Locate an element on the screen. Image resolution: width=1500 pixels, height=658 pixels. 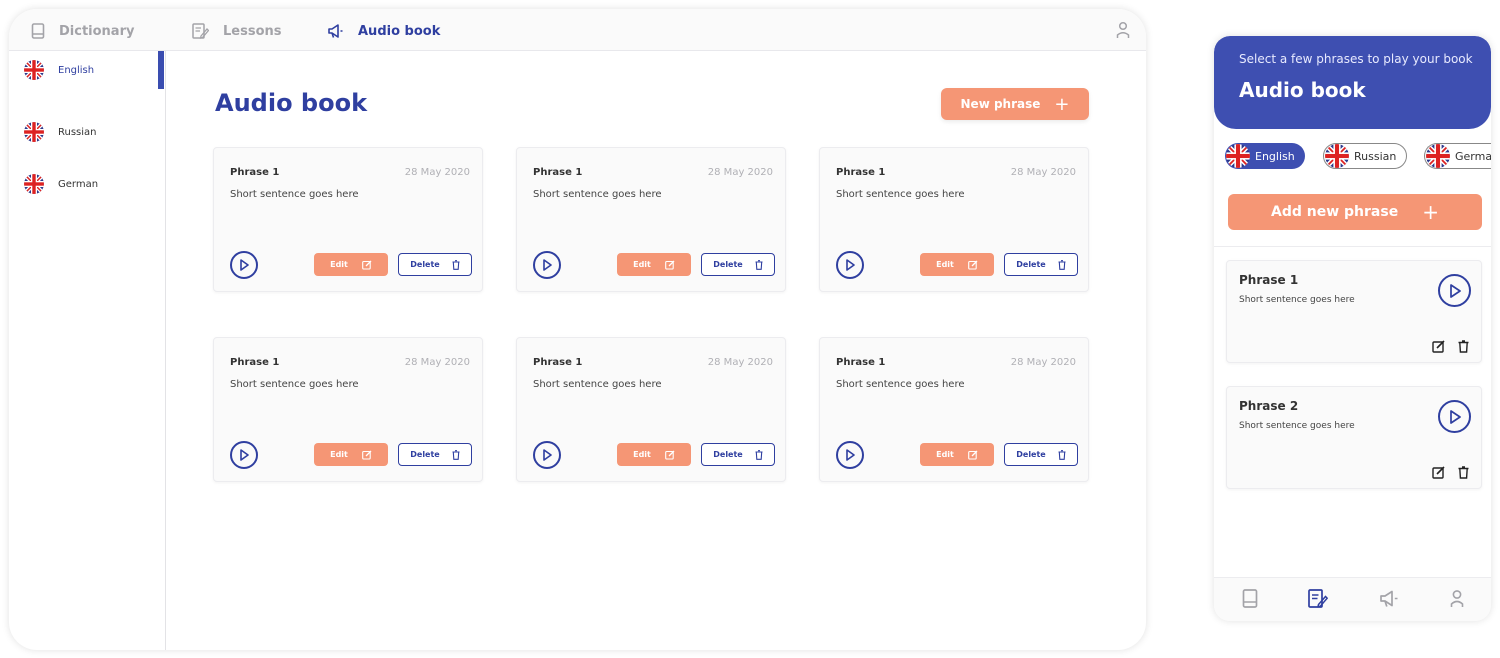
sidebar-item-label: German is located at coordinates (78, 184).